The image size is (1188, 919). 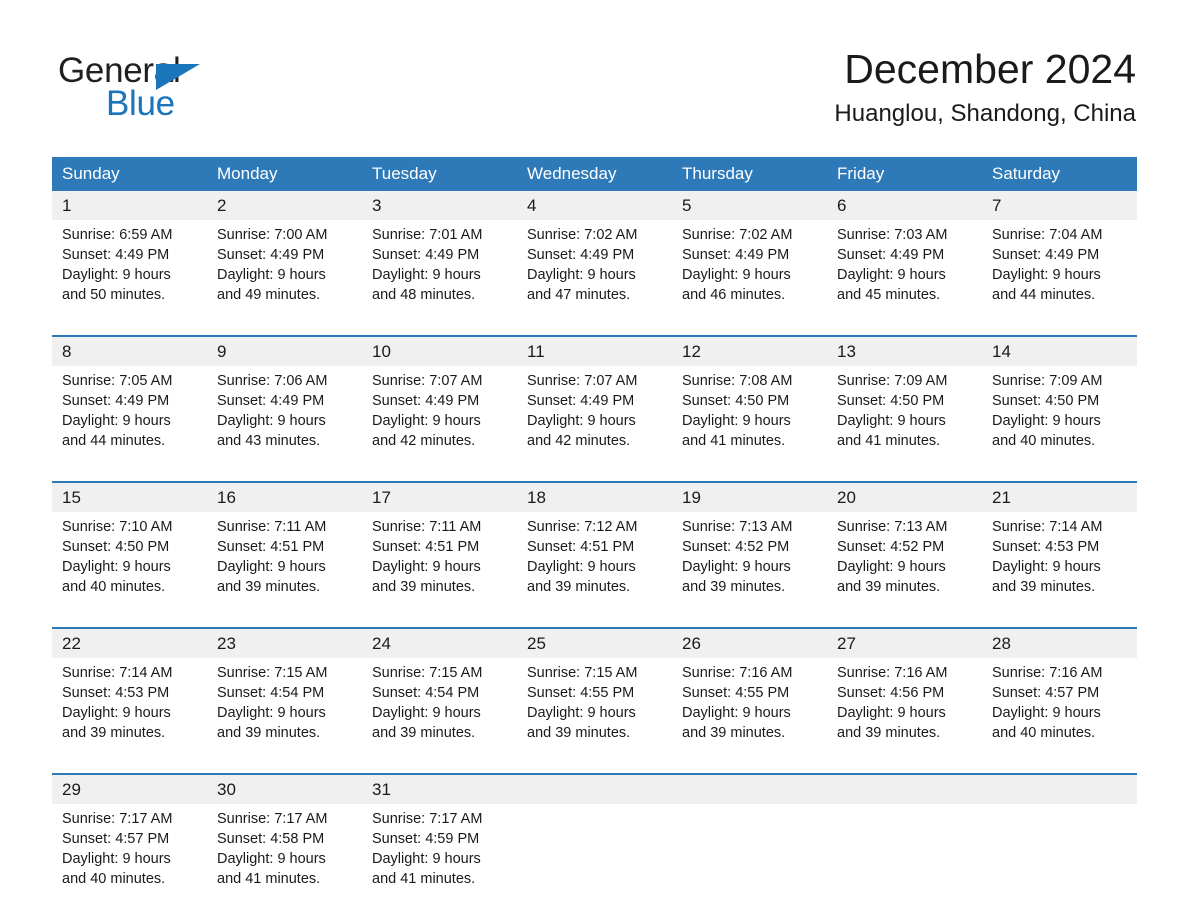 What do you see at coordinates (582, 381) in the screenshot?
I see `sunrise-text: Sunrise: 7:07 AM` at bounding box center [582, 381].